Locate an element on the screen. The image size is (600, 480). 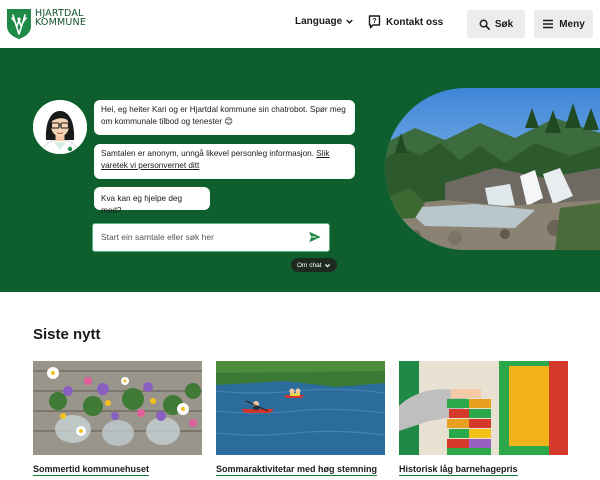
search-button: Søk is located at coordinates (496, 24).